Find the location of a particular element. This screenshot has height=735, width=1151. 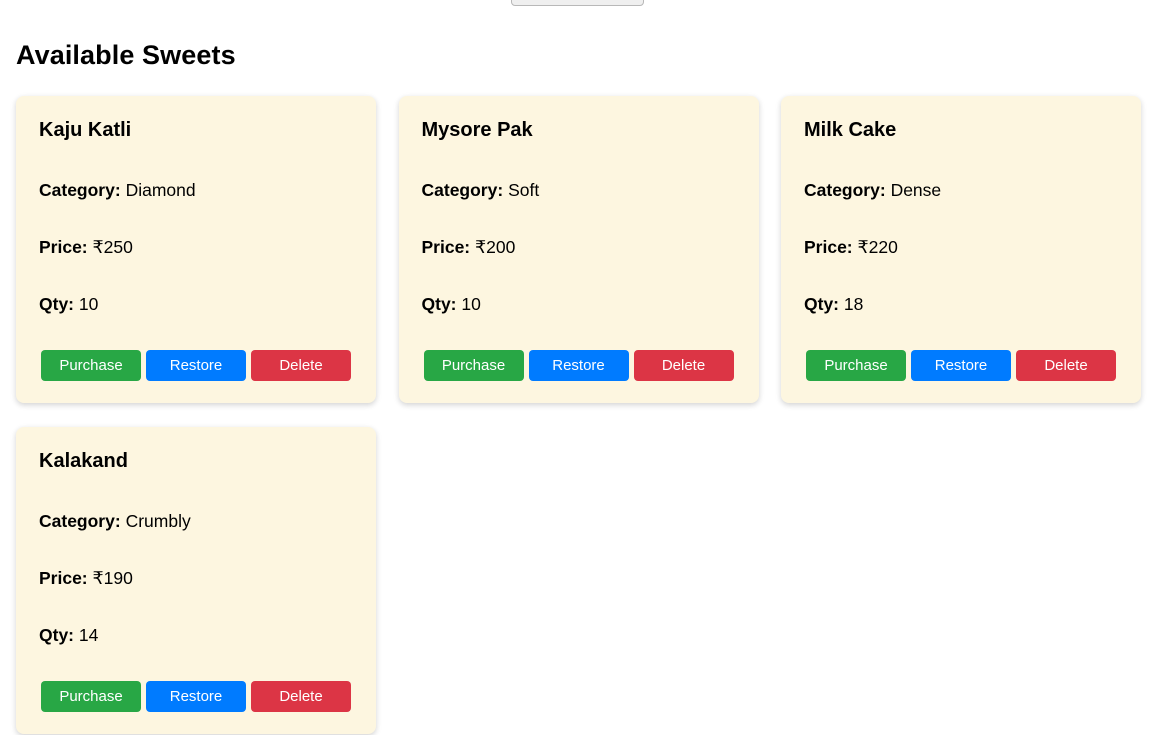

category-value: Soft is located at coordinates (524, 190).